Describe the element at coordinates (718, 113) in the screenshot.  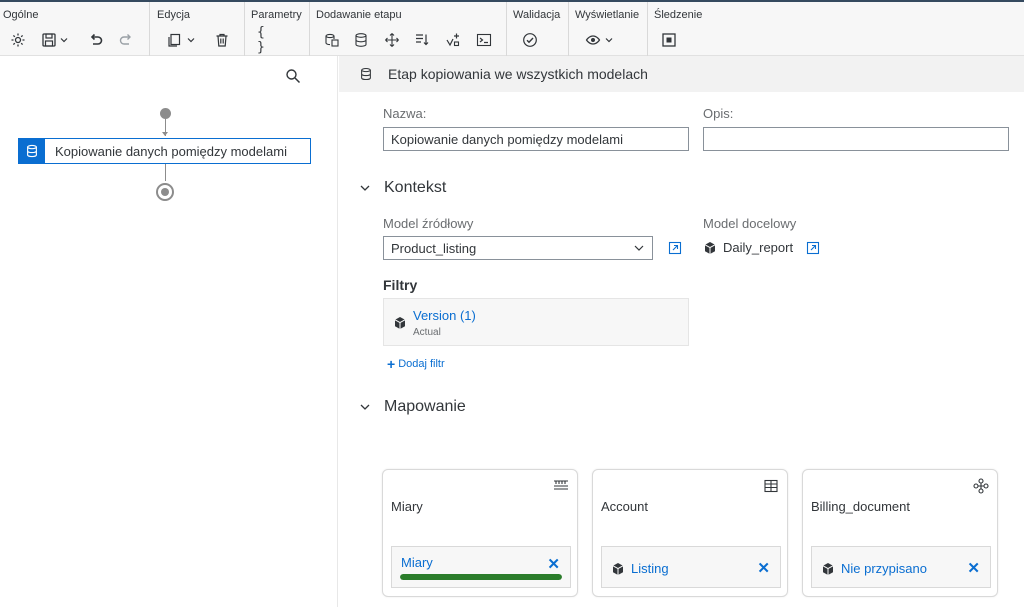
I see `description-label: Opis:` at that location.